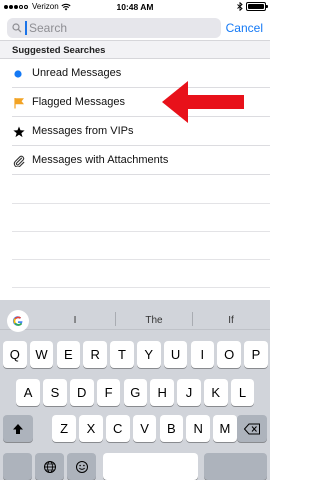 This screenshot has width=320, height=480. What do you see at coordinates (17, 466) in the screenshot?
I see `numbers-key` at bounding box center [17, 466].